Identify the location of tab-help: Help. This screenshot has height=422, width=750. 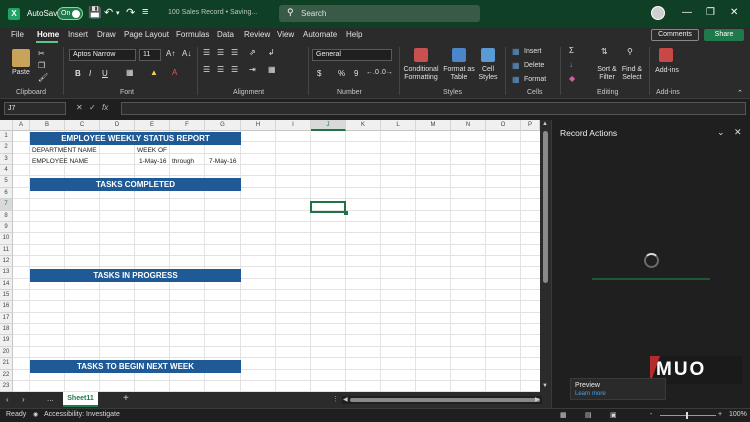
(354, 34).